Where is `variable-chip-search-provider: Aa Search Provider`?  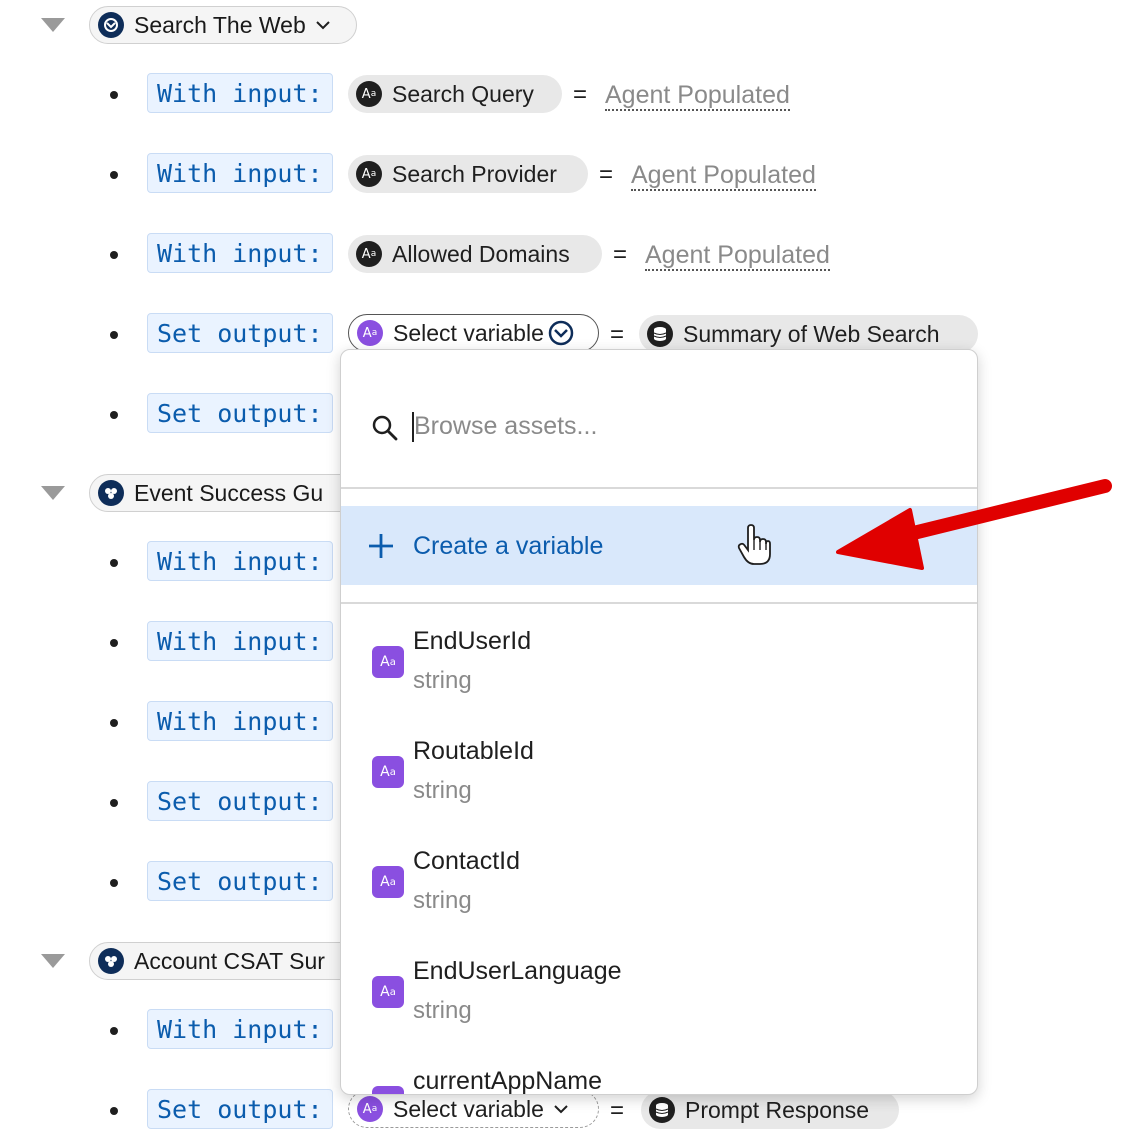 variable-chip-search-provider: Aa Search Provider is located at coordinates (468, 174).